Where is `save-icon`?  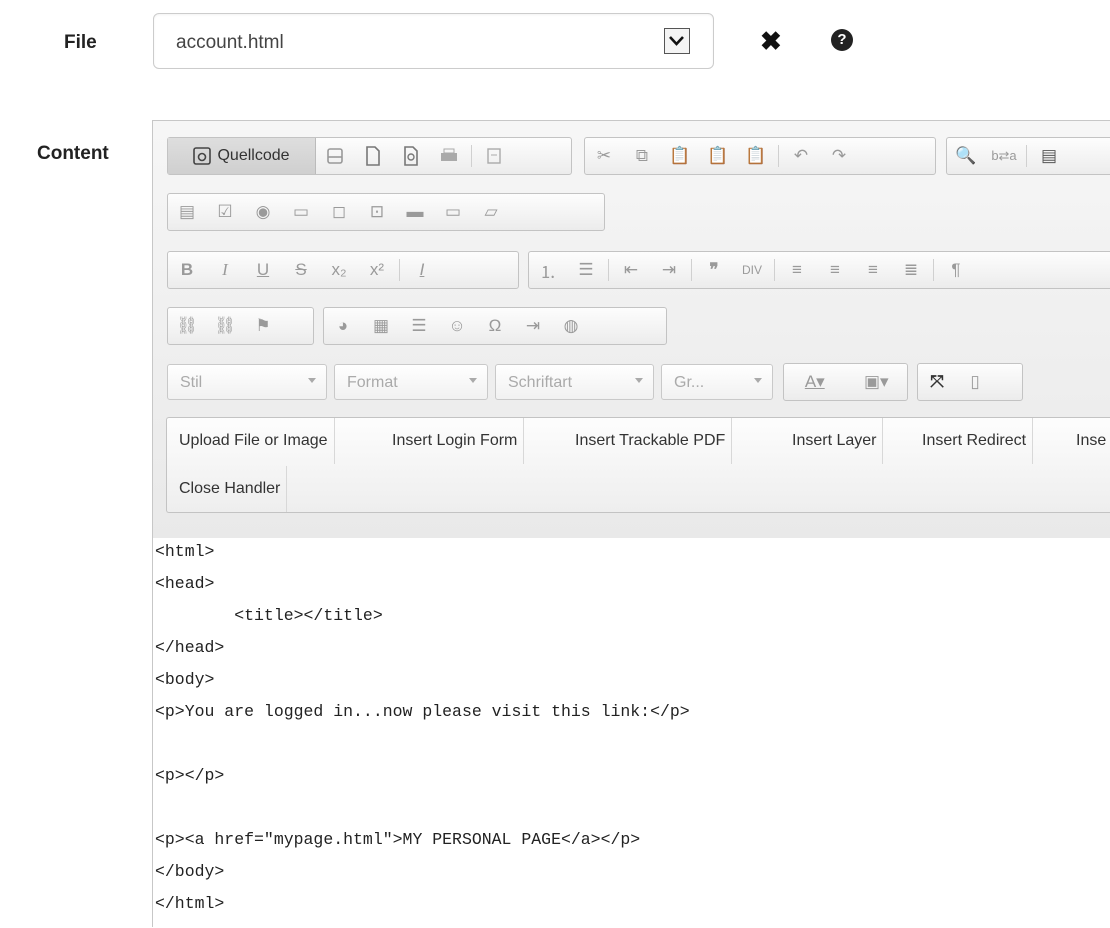
save-icon is located at coordinates (335, 156).